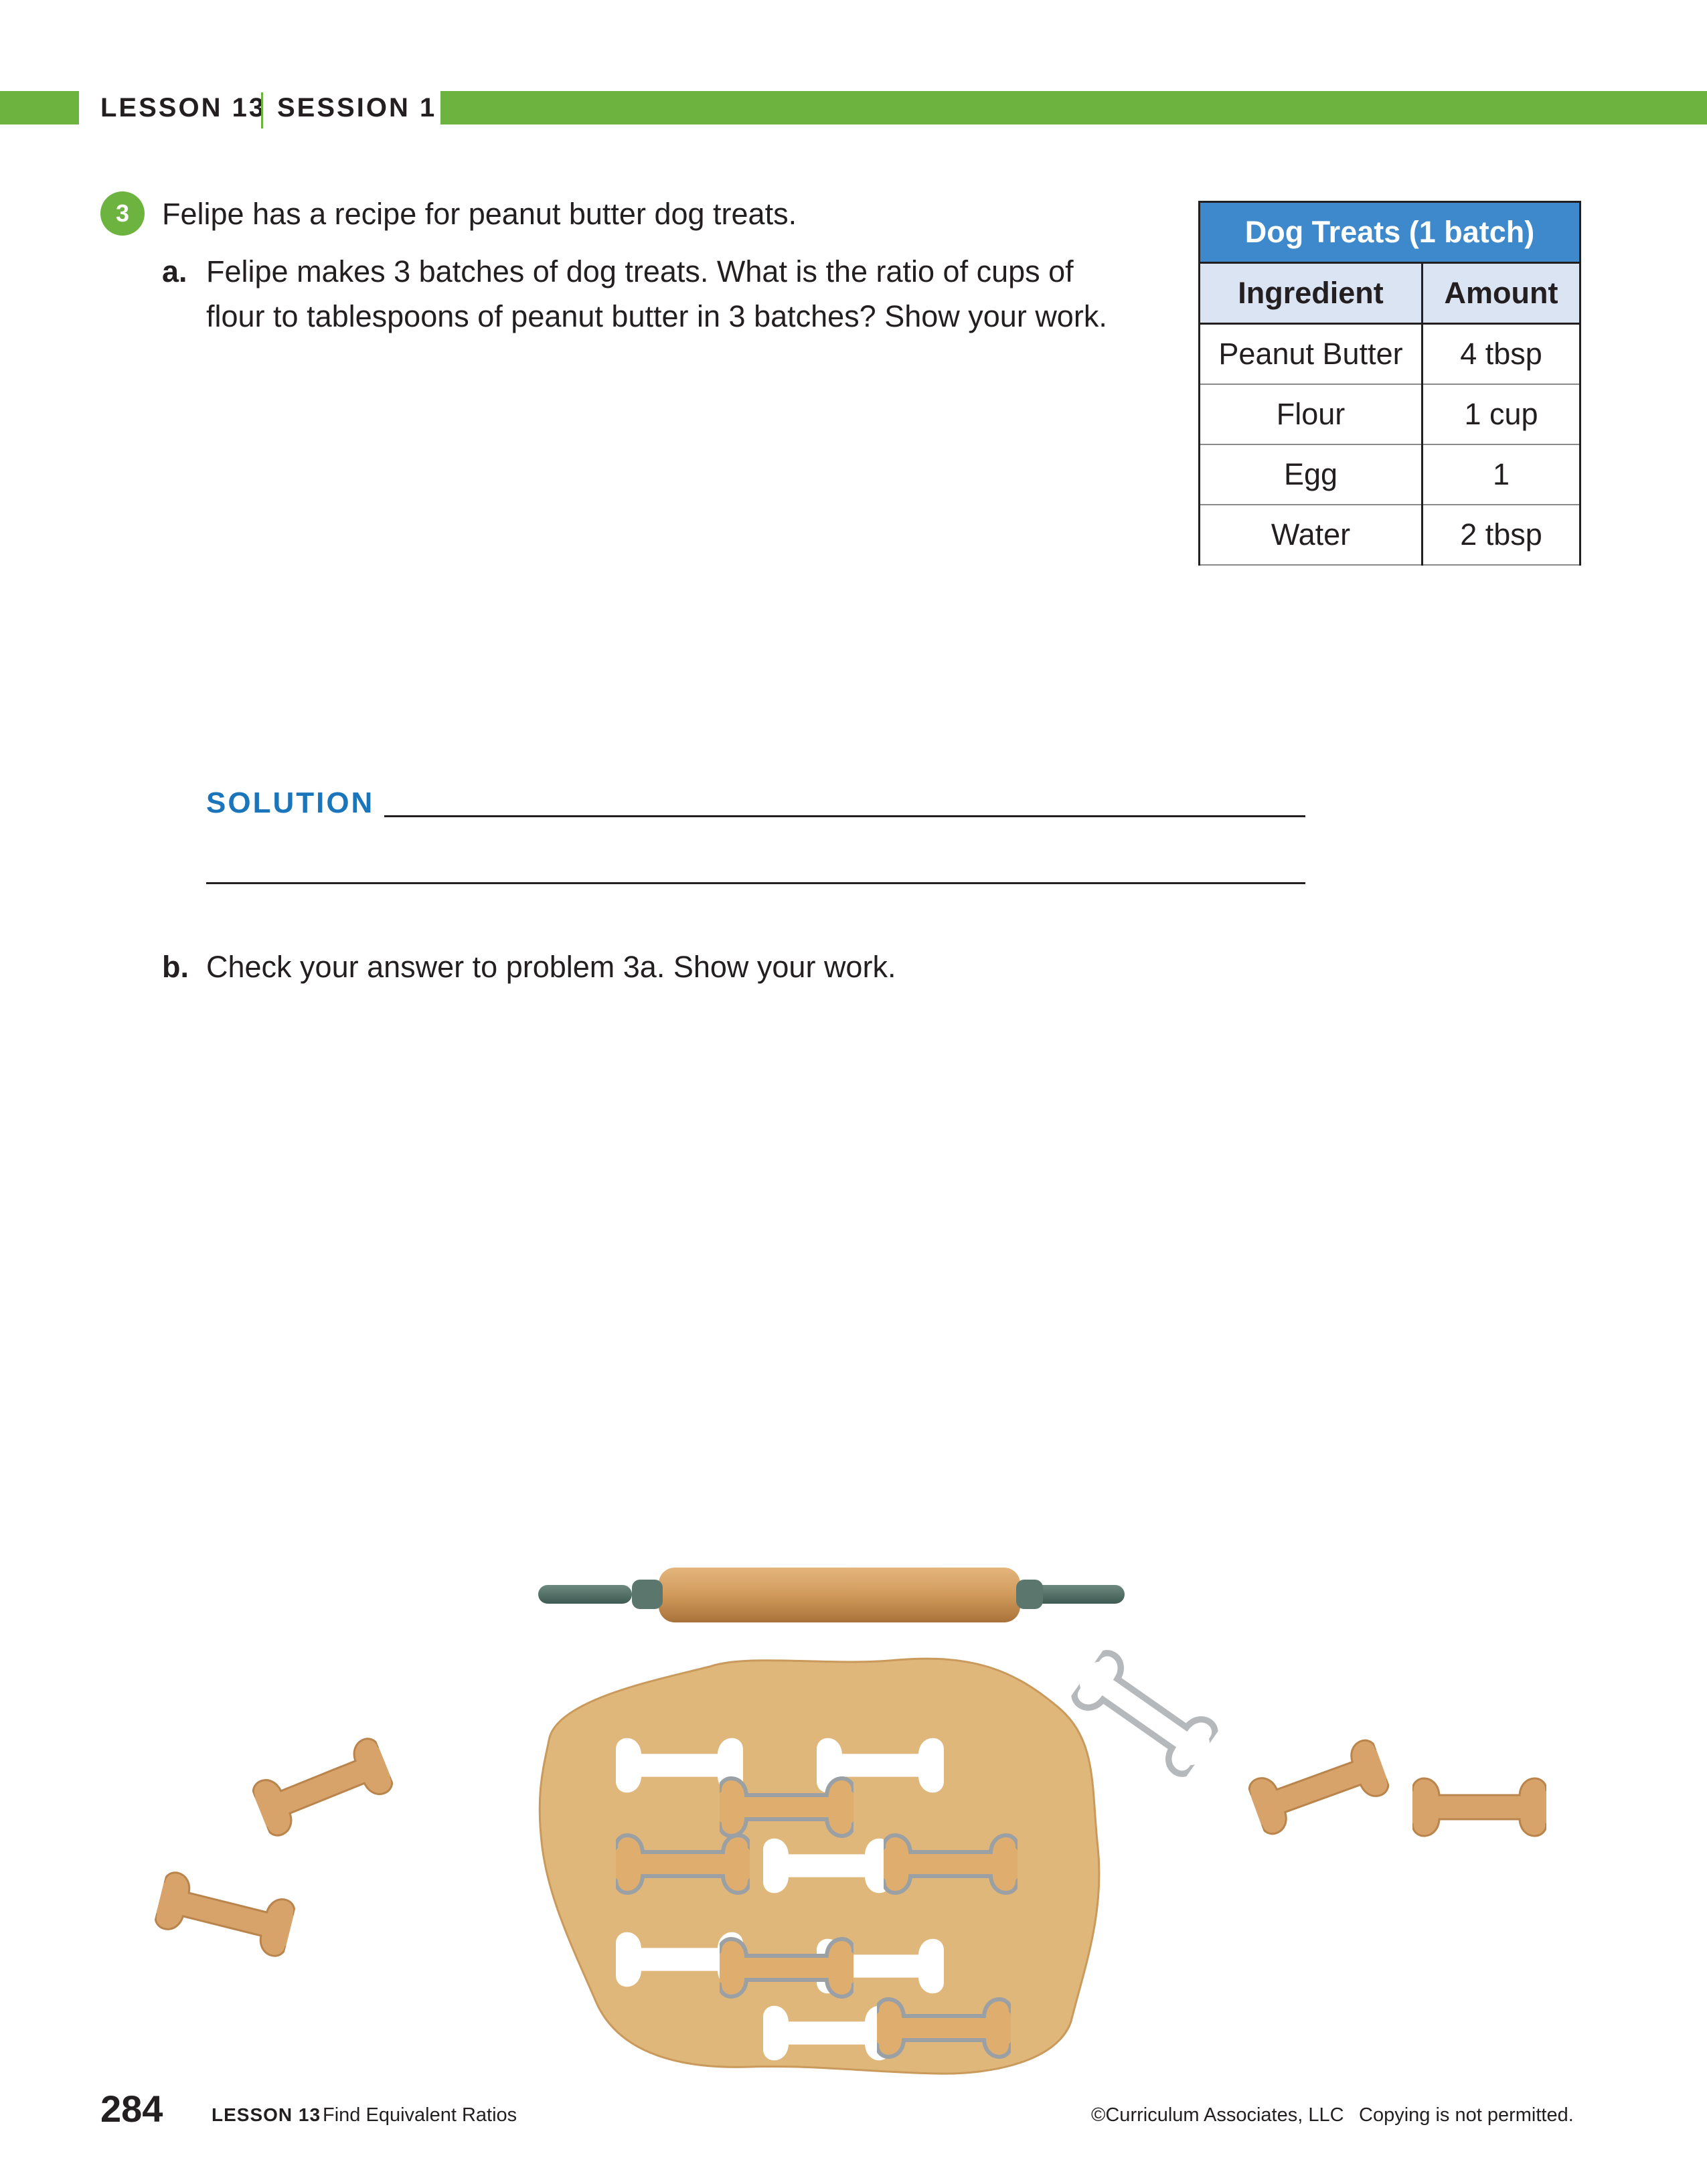 The height and width of the screenshot is (2184, 1707). Describe the element at coordinates (266, 2114) in the screenshot. I see `footer-lesson: LESSON 13` at that location.